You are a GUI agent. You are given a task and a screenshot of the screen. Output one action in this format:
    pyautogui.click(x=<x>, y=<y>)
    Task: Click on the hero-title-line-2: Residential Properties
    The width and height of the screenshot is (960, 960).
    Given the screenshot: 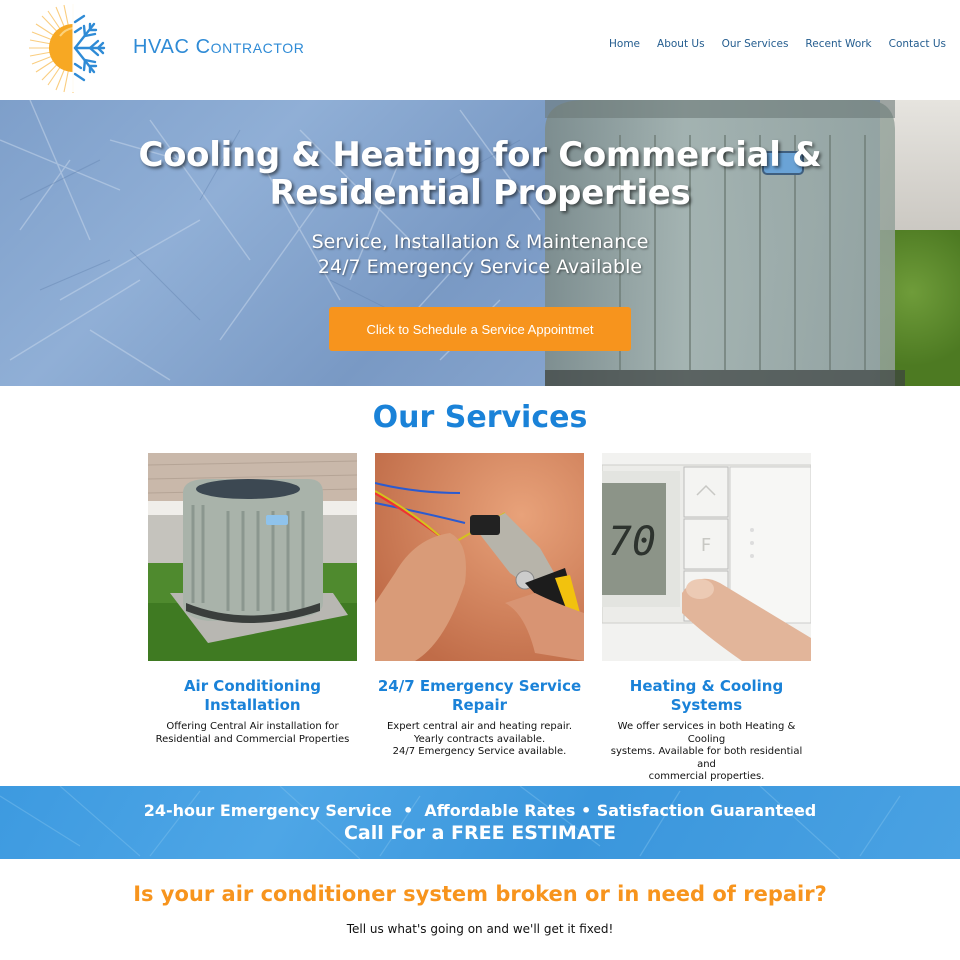 What is the action you would take?
    pyautogui.click(x=480, y=193)
    